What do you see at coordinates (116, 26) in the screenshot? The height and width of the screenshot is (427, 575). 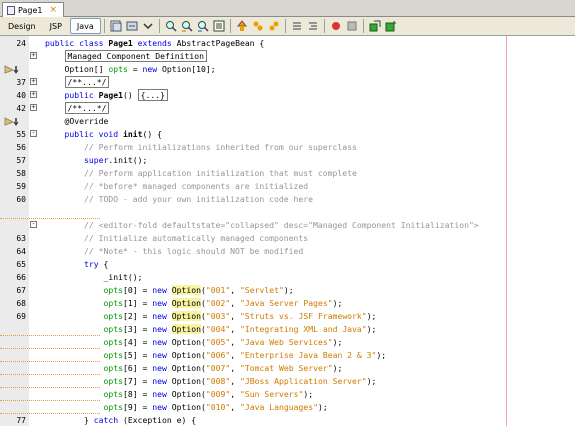 I see `history-icon` at bounding box center [116, 26].